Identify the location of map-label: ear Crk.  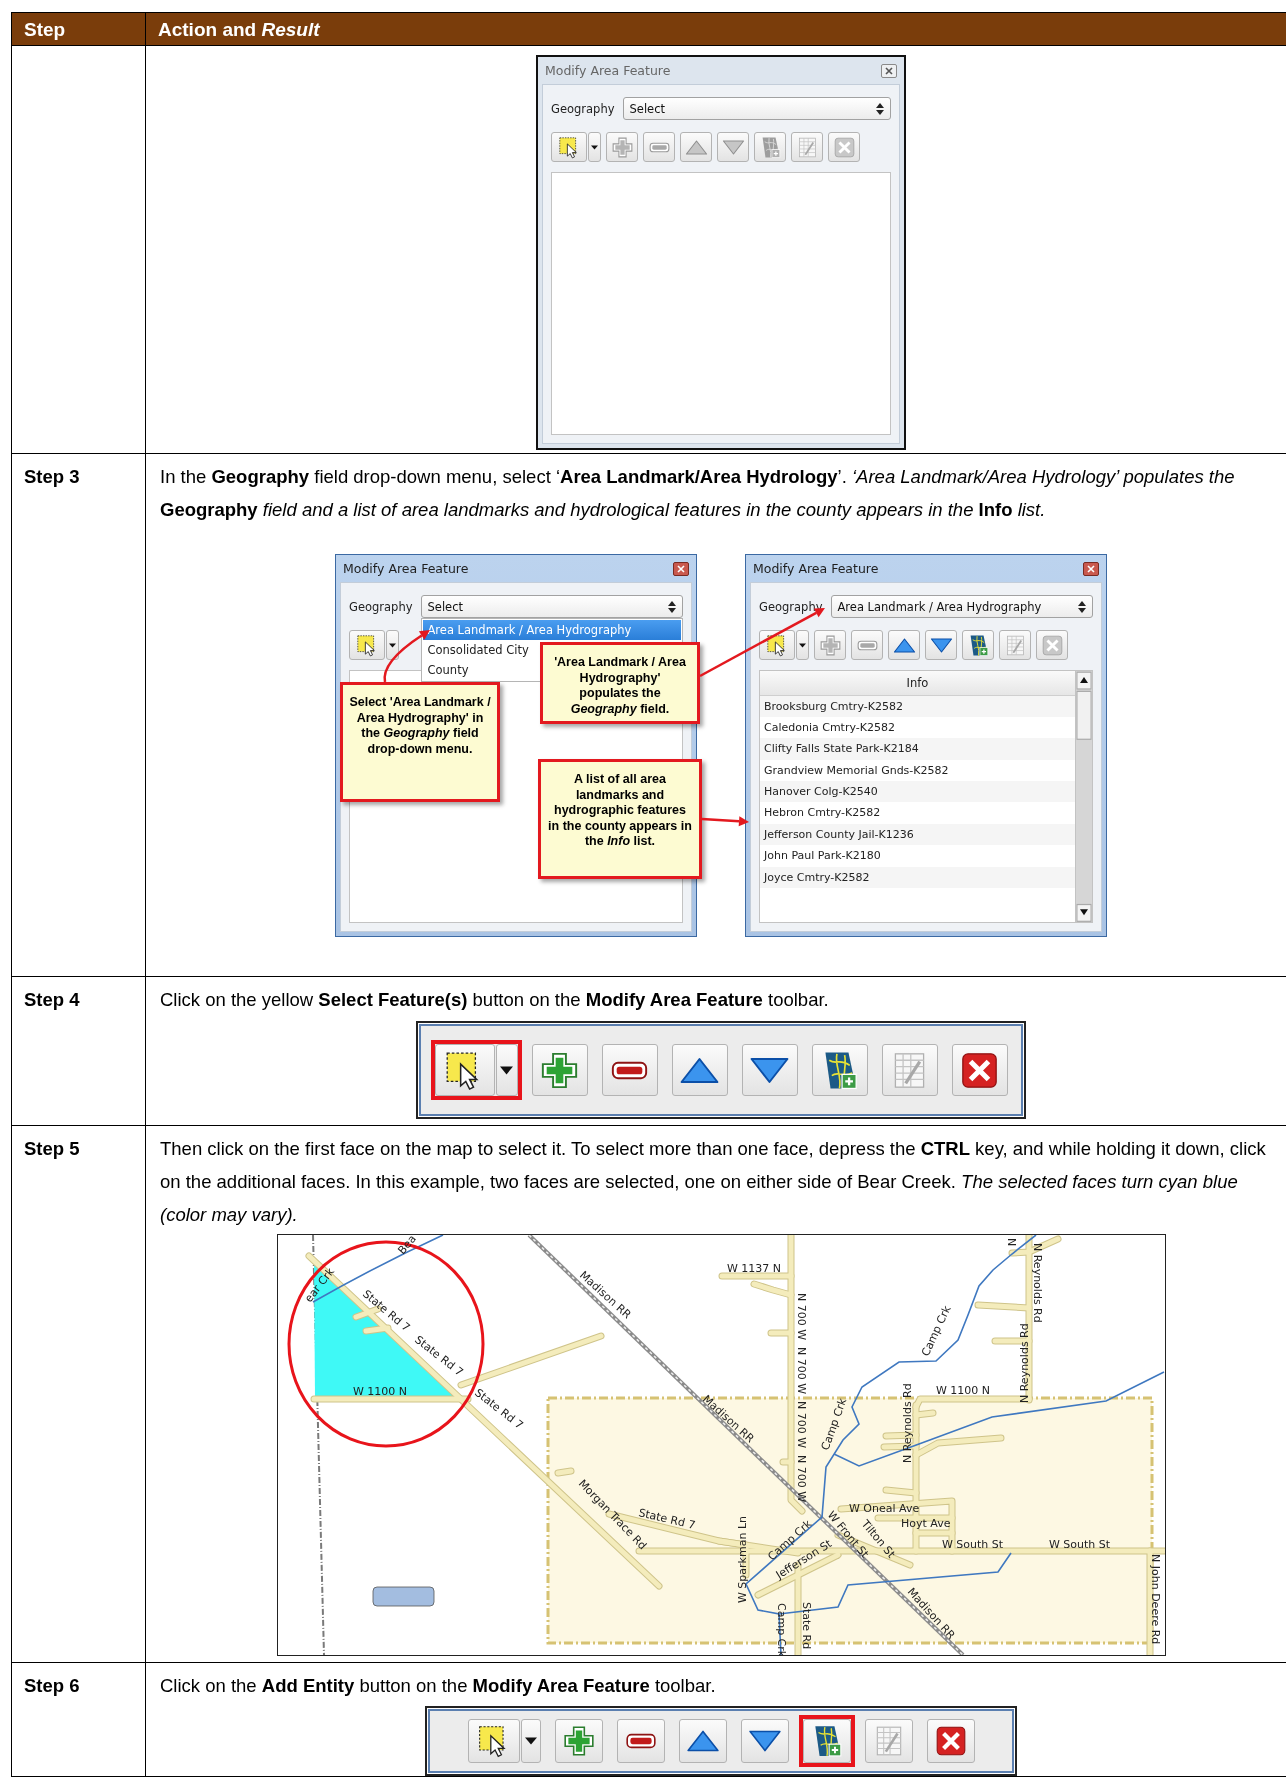
(319, 1285).